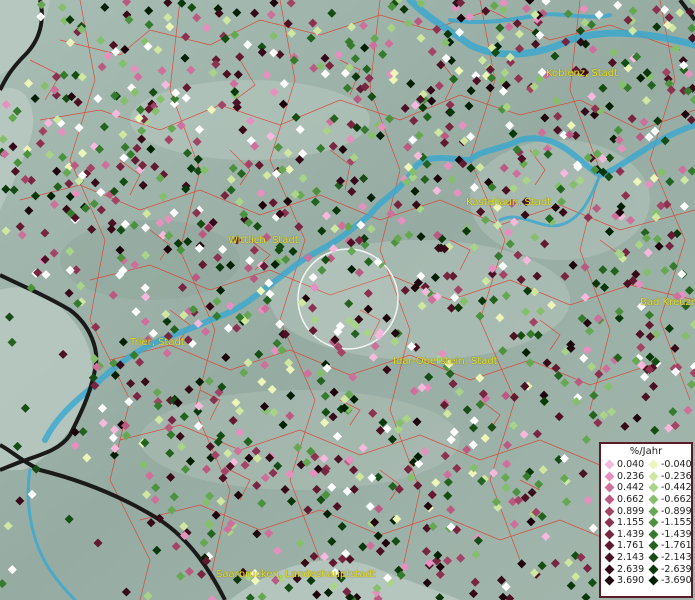 This screenshot has height=600, width=695. I want to click on legend-value: 0.236, so click(631, 476).